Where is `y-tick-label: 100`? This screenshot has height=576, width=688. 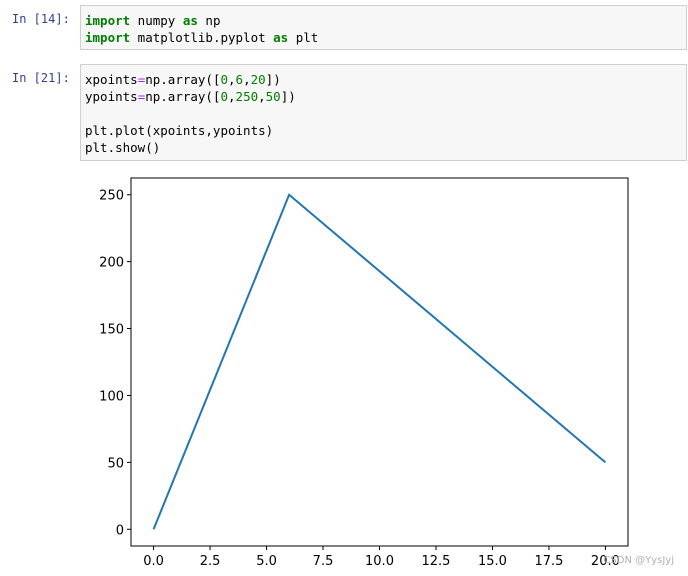 y-tick-label: 100 is located at coordinates (112, 396).